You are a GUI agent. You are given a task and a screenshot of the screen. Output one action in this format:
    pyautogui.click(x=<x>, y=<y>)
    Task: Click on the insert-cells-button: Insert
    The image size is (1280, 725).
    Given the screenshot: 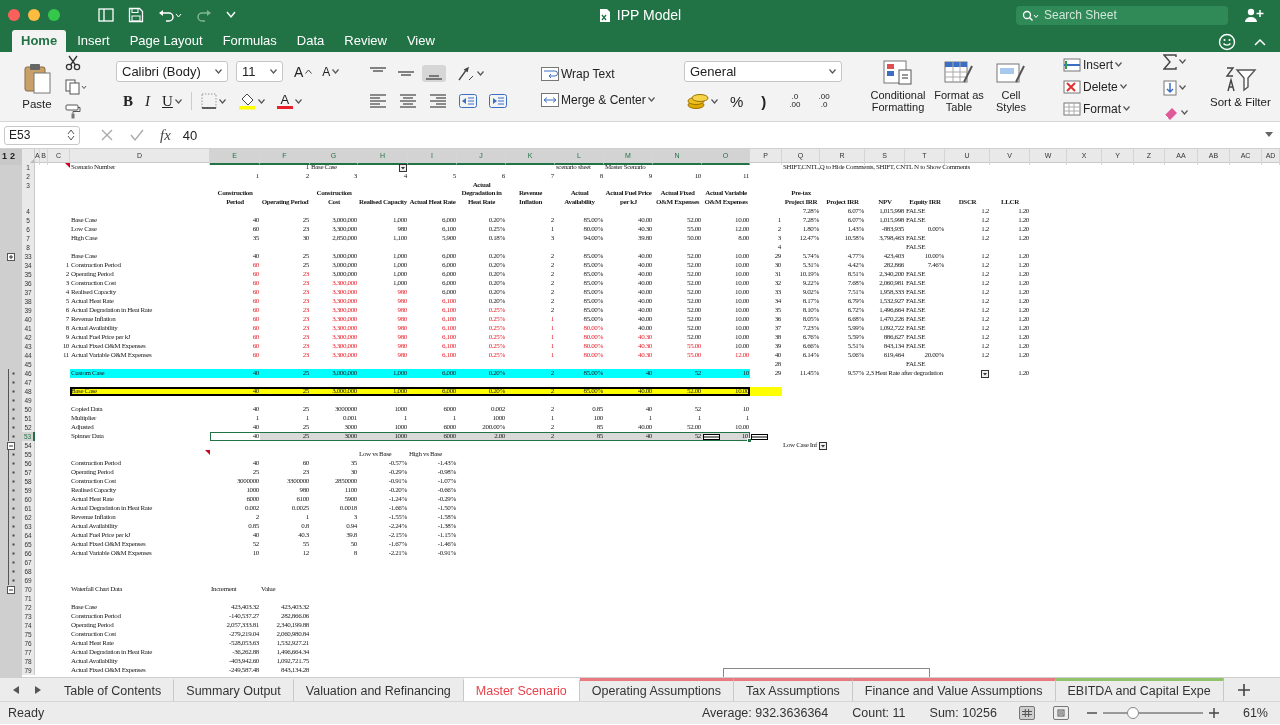 What is the action you would take?
    pyautogui.click(x=1100, y=64)
    